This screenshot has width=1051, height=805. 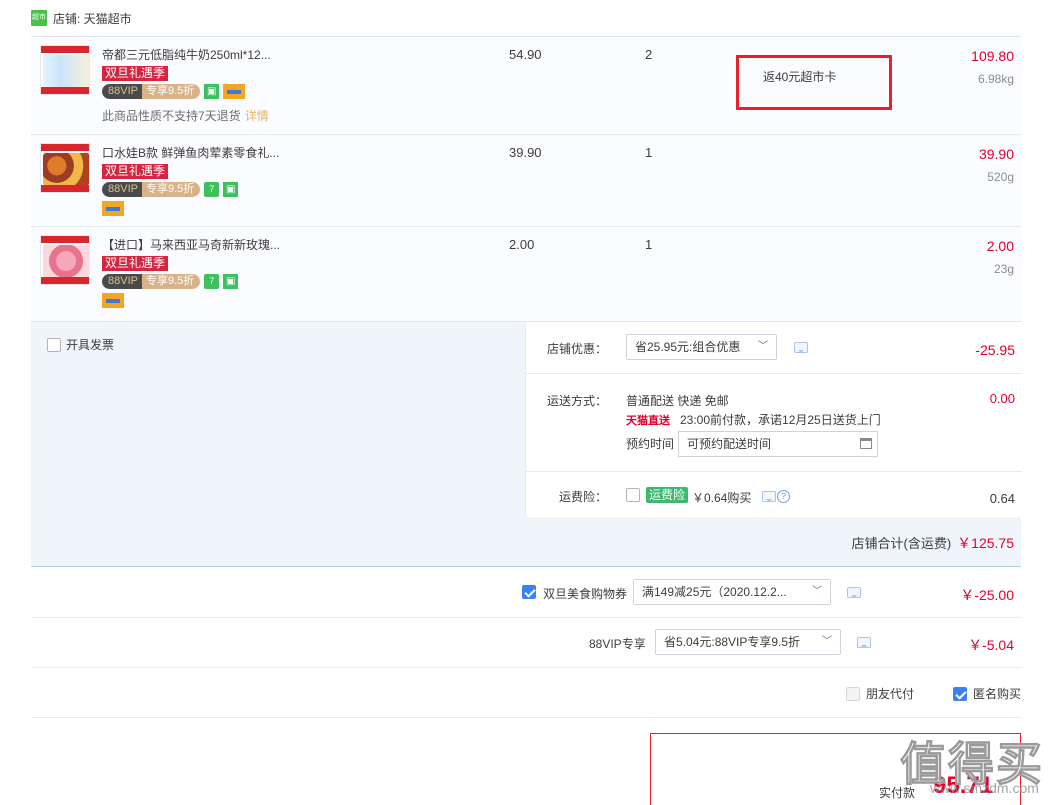 I want to click on coupon-row: 双旦美食购物券 满149减25元（2020.12.2... ﹀ ￥-25.00, so click(x=526, y=593).